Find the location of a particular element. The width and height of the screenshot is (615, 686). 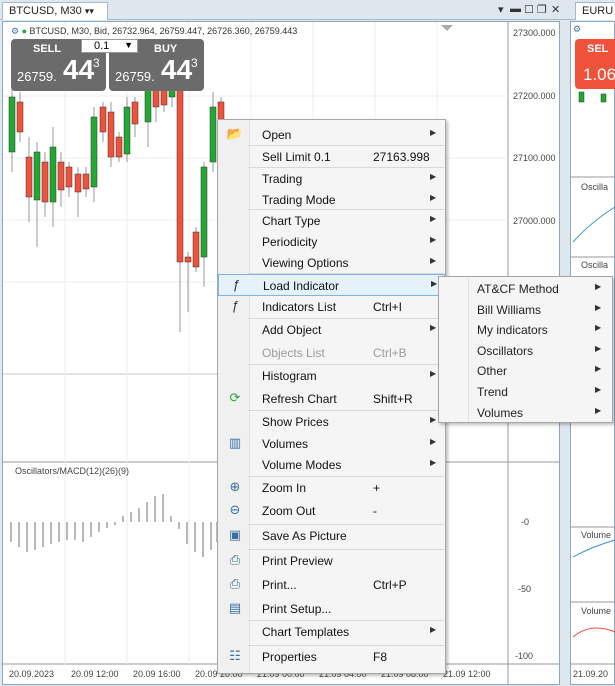

volume-label: Volume is located at coordinates (596, 535).